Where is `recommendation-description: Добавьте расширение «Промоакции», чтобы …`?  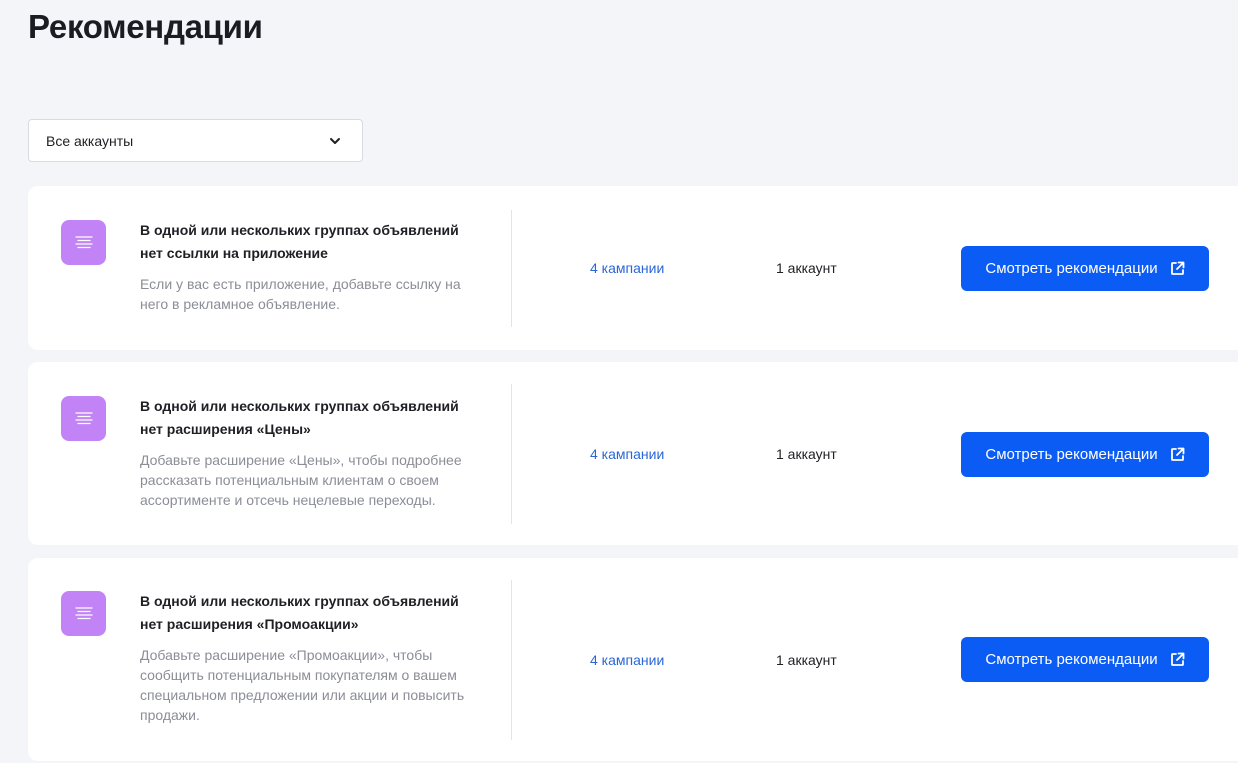
recommendation-description: Добавьте расширение «Промоакции», чтобы … is located at coordinates (302, 685).